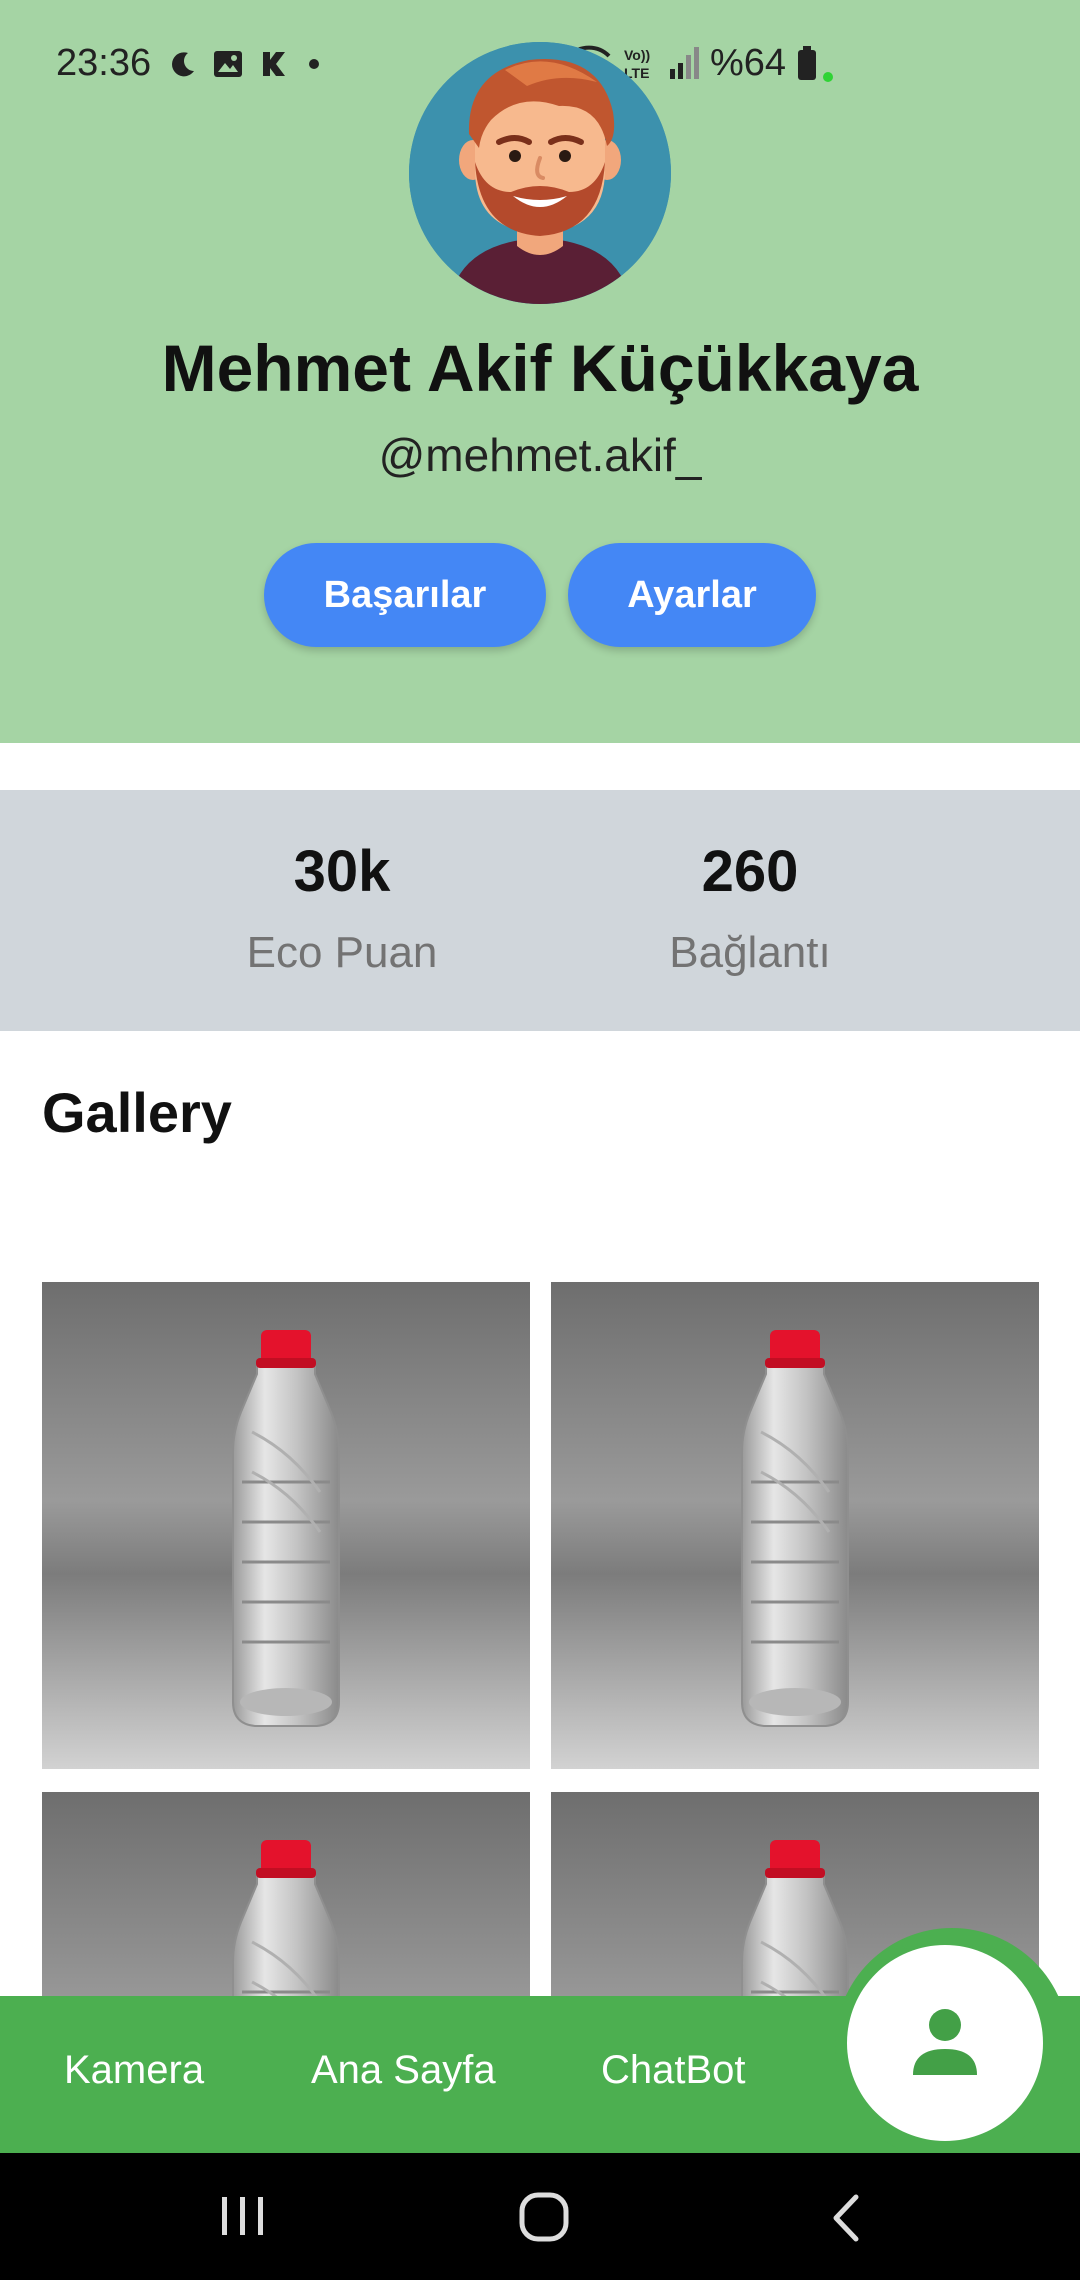  I want to click on svg-text: Vo)), so click(637, 55).